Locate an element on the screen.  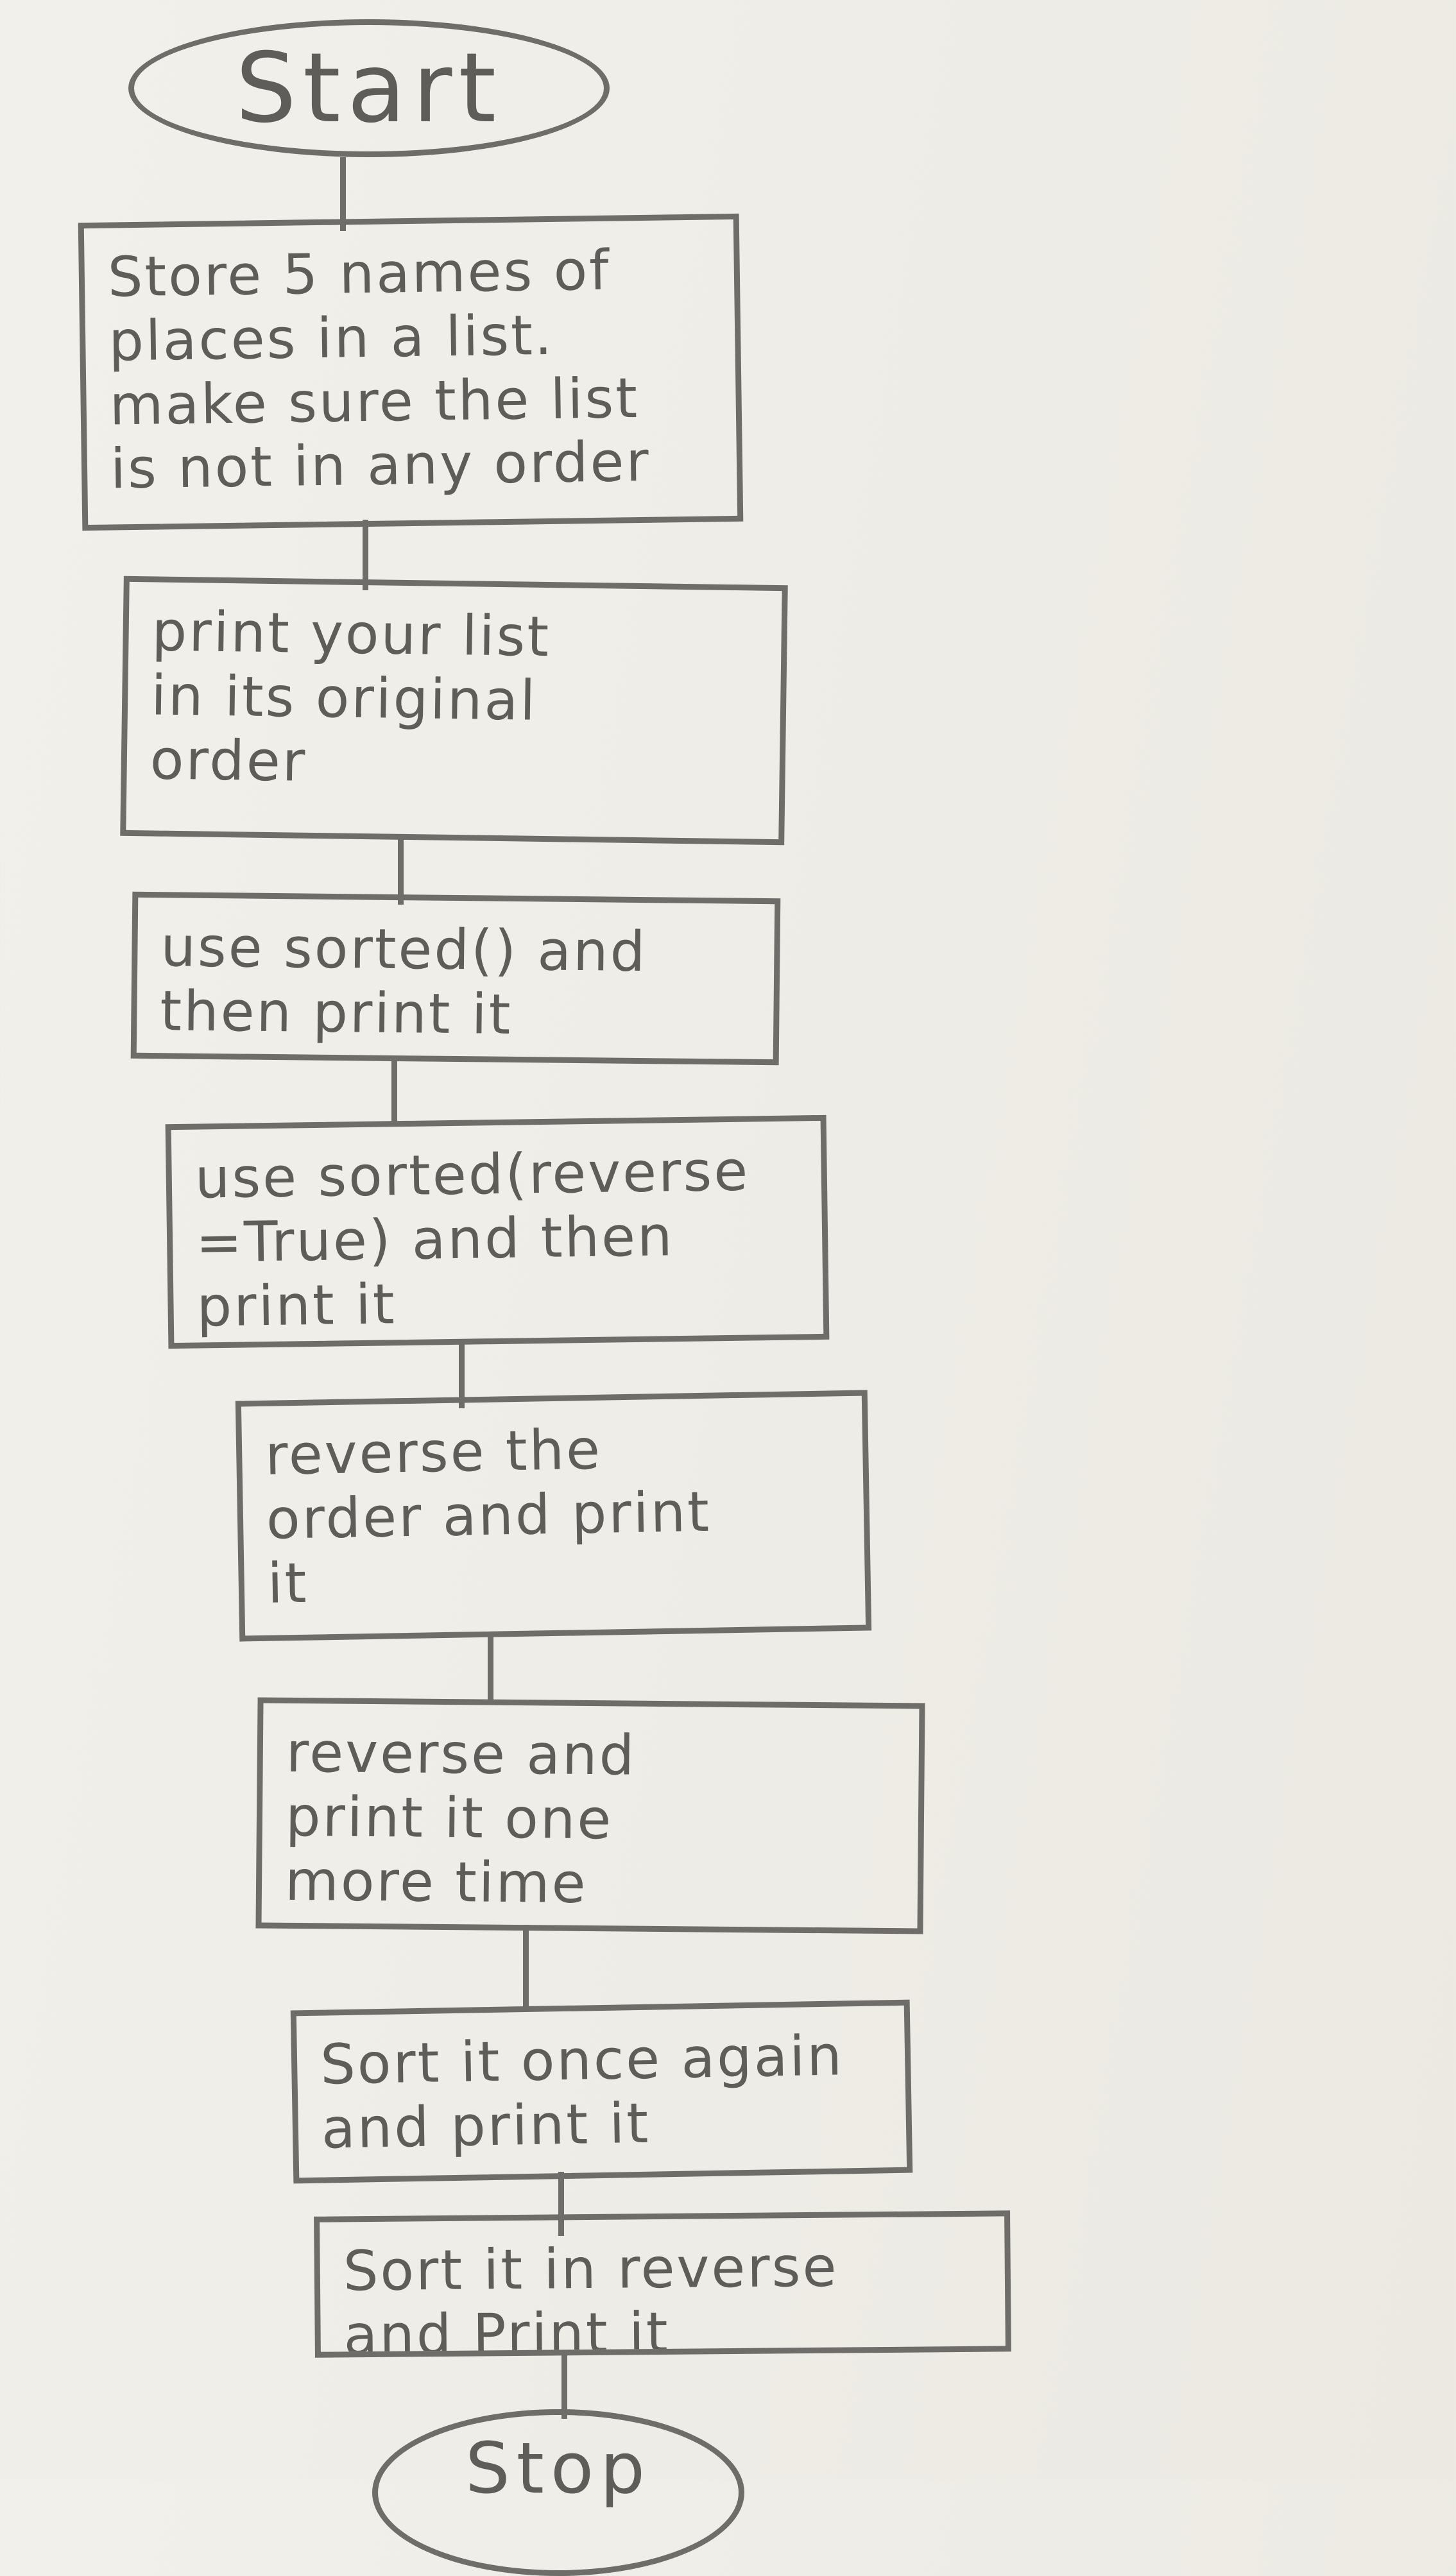
step-sort-reverse: Sort it in reverse and Print it is located at coordinates (662, 2284).